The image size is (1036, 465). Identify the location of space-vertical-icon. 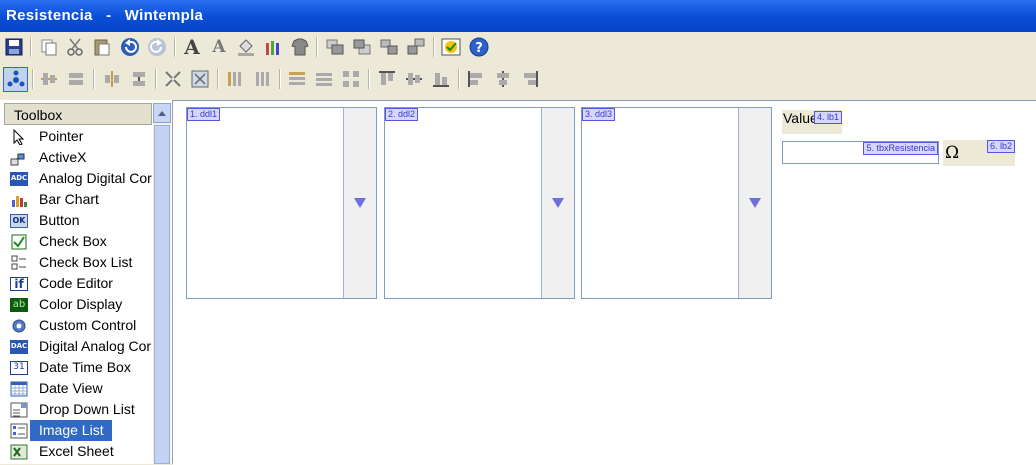
(139, 79).